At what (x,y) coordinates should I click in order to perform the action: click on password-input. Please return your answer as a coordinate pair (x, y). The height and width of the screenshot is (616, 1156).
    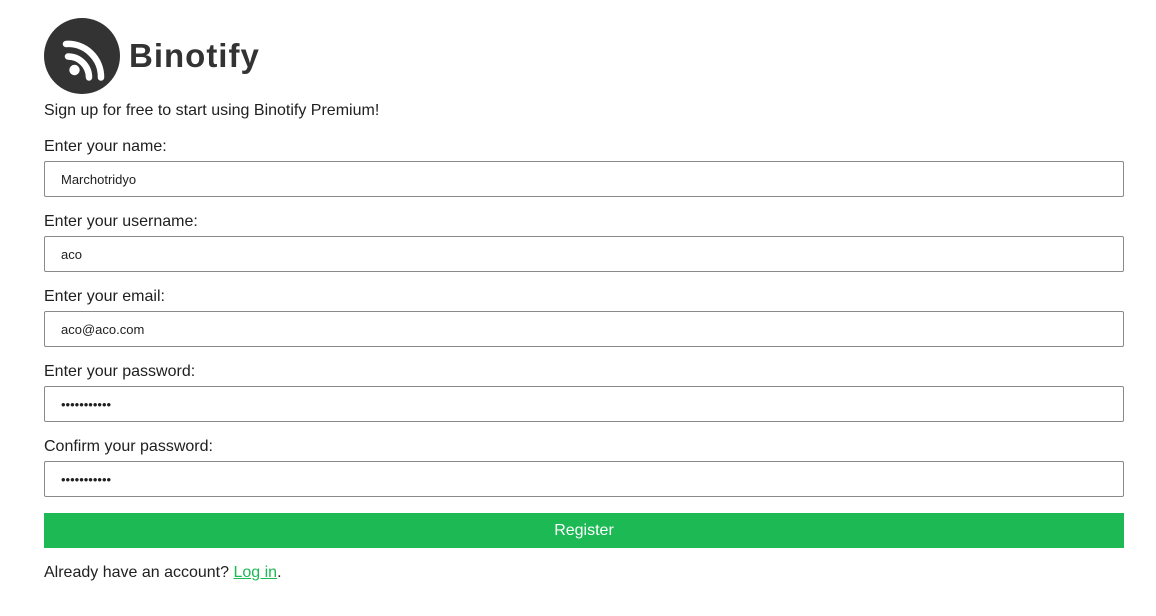
    Looking at the image, I should click on (584, 404).